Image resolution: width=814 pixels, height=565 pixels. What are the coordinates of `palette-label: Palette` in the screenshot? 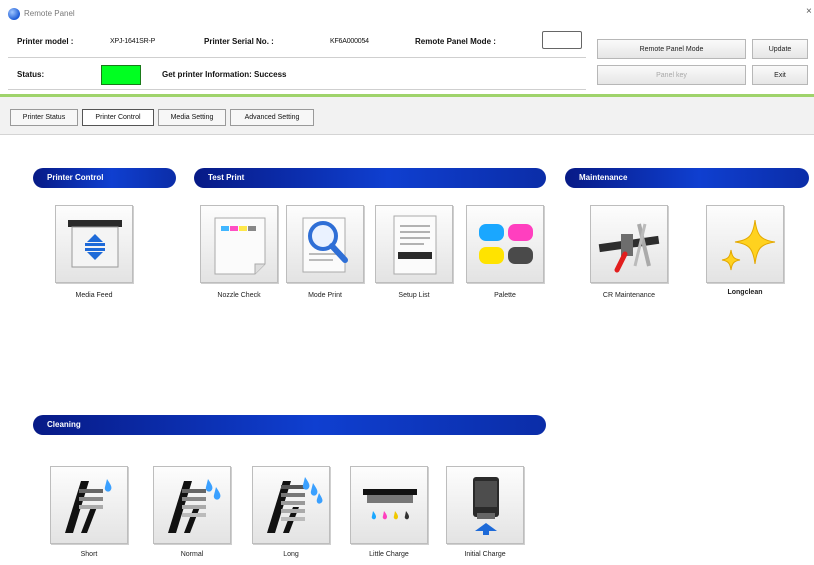 It's located at (505, 295).